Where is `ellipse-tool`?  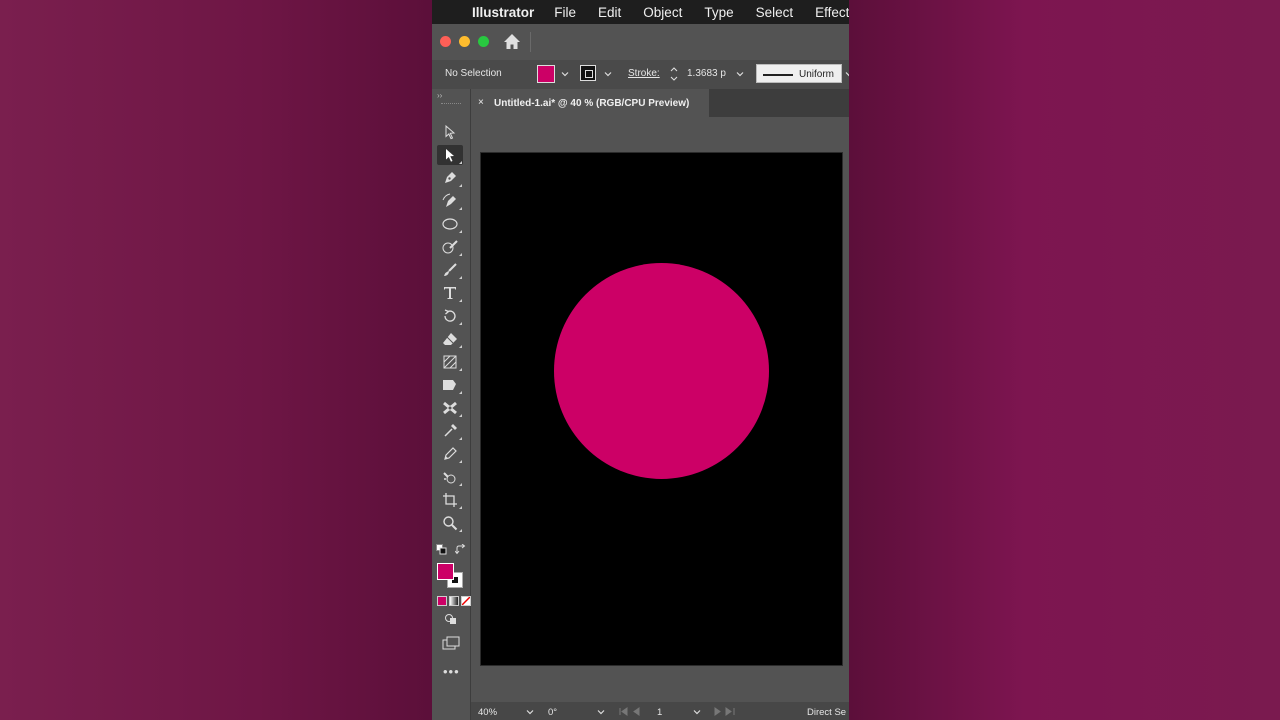 ellipse-tool is located at coordinates (450, 224).